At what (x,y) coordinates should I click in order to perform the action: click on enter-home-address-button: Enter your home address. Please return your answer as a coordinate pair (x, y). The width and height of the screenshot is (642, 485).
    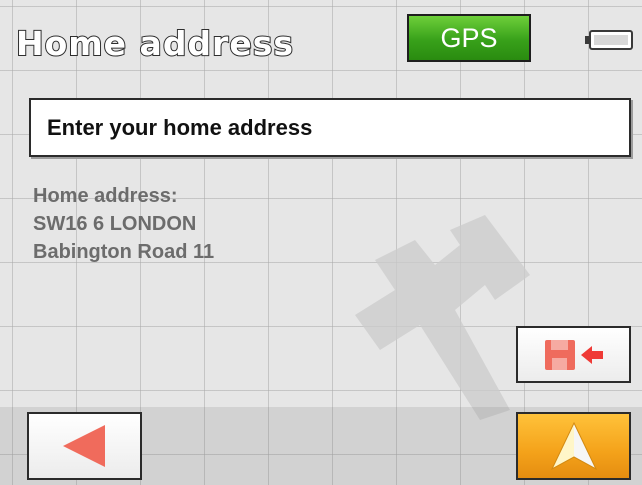
    Looking at the image, I should click on (330, 127).